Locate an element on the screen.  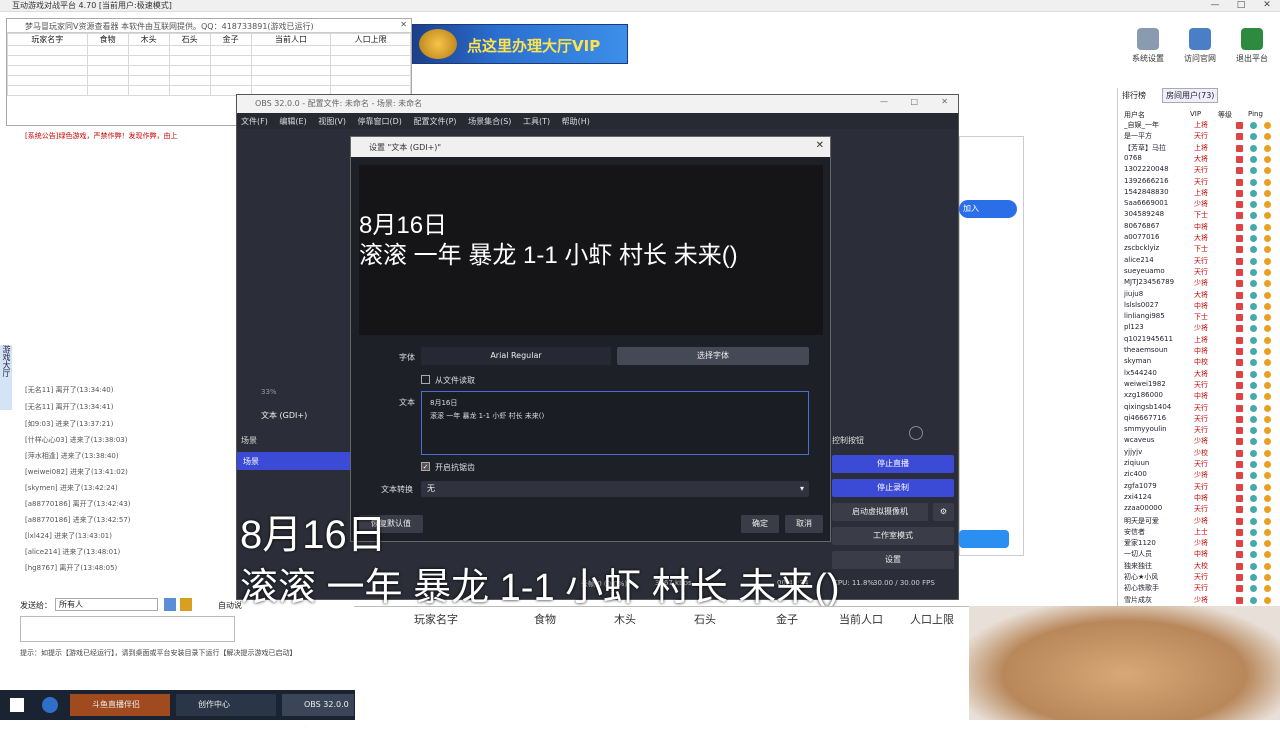
user-rank: 大校 is located at coordinates (1201, 565).